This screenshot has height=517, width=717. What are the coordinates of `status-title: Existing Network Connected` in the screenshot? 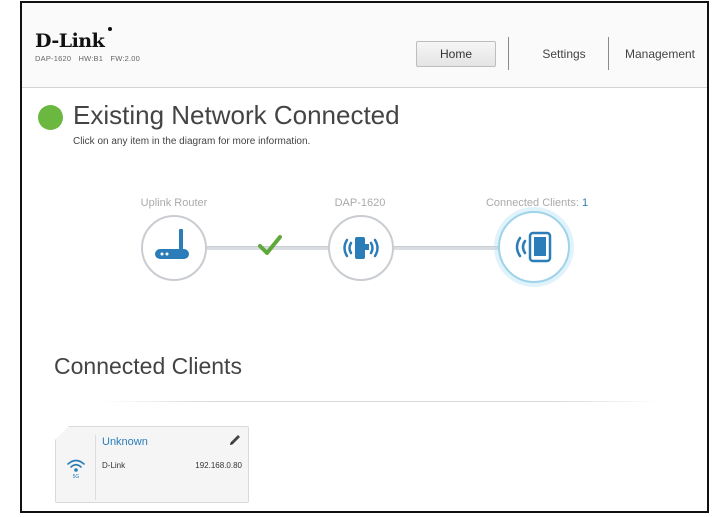 It's located at (236, 115).